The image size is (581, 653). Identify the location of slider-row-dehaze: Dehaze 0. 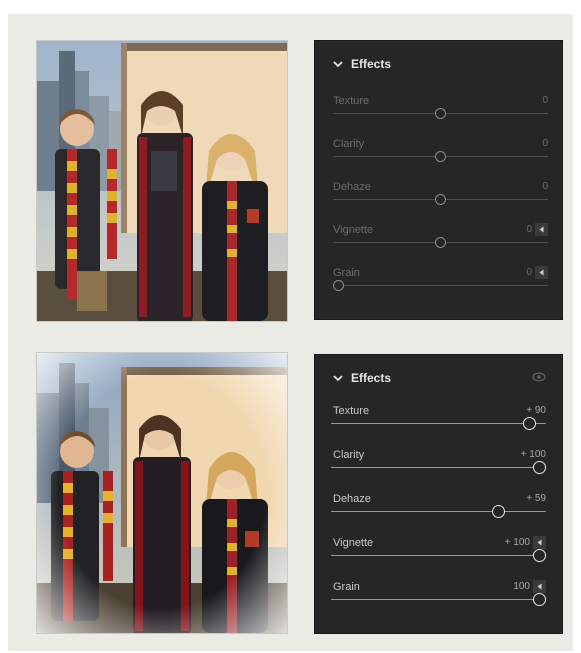
(438, 203).